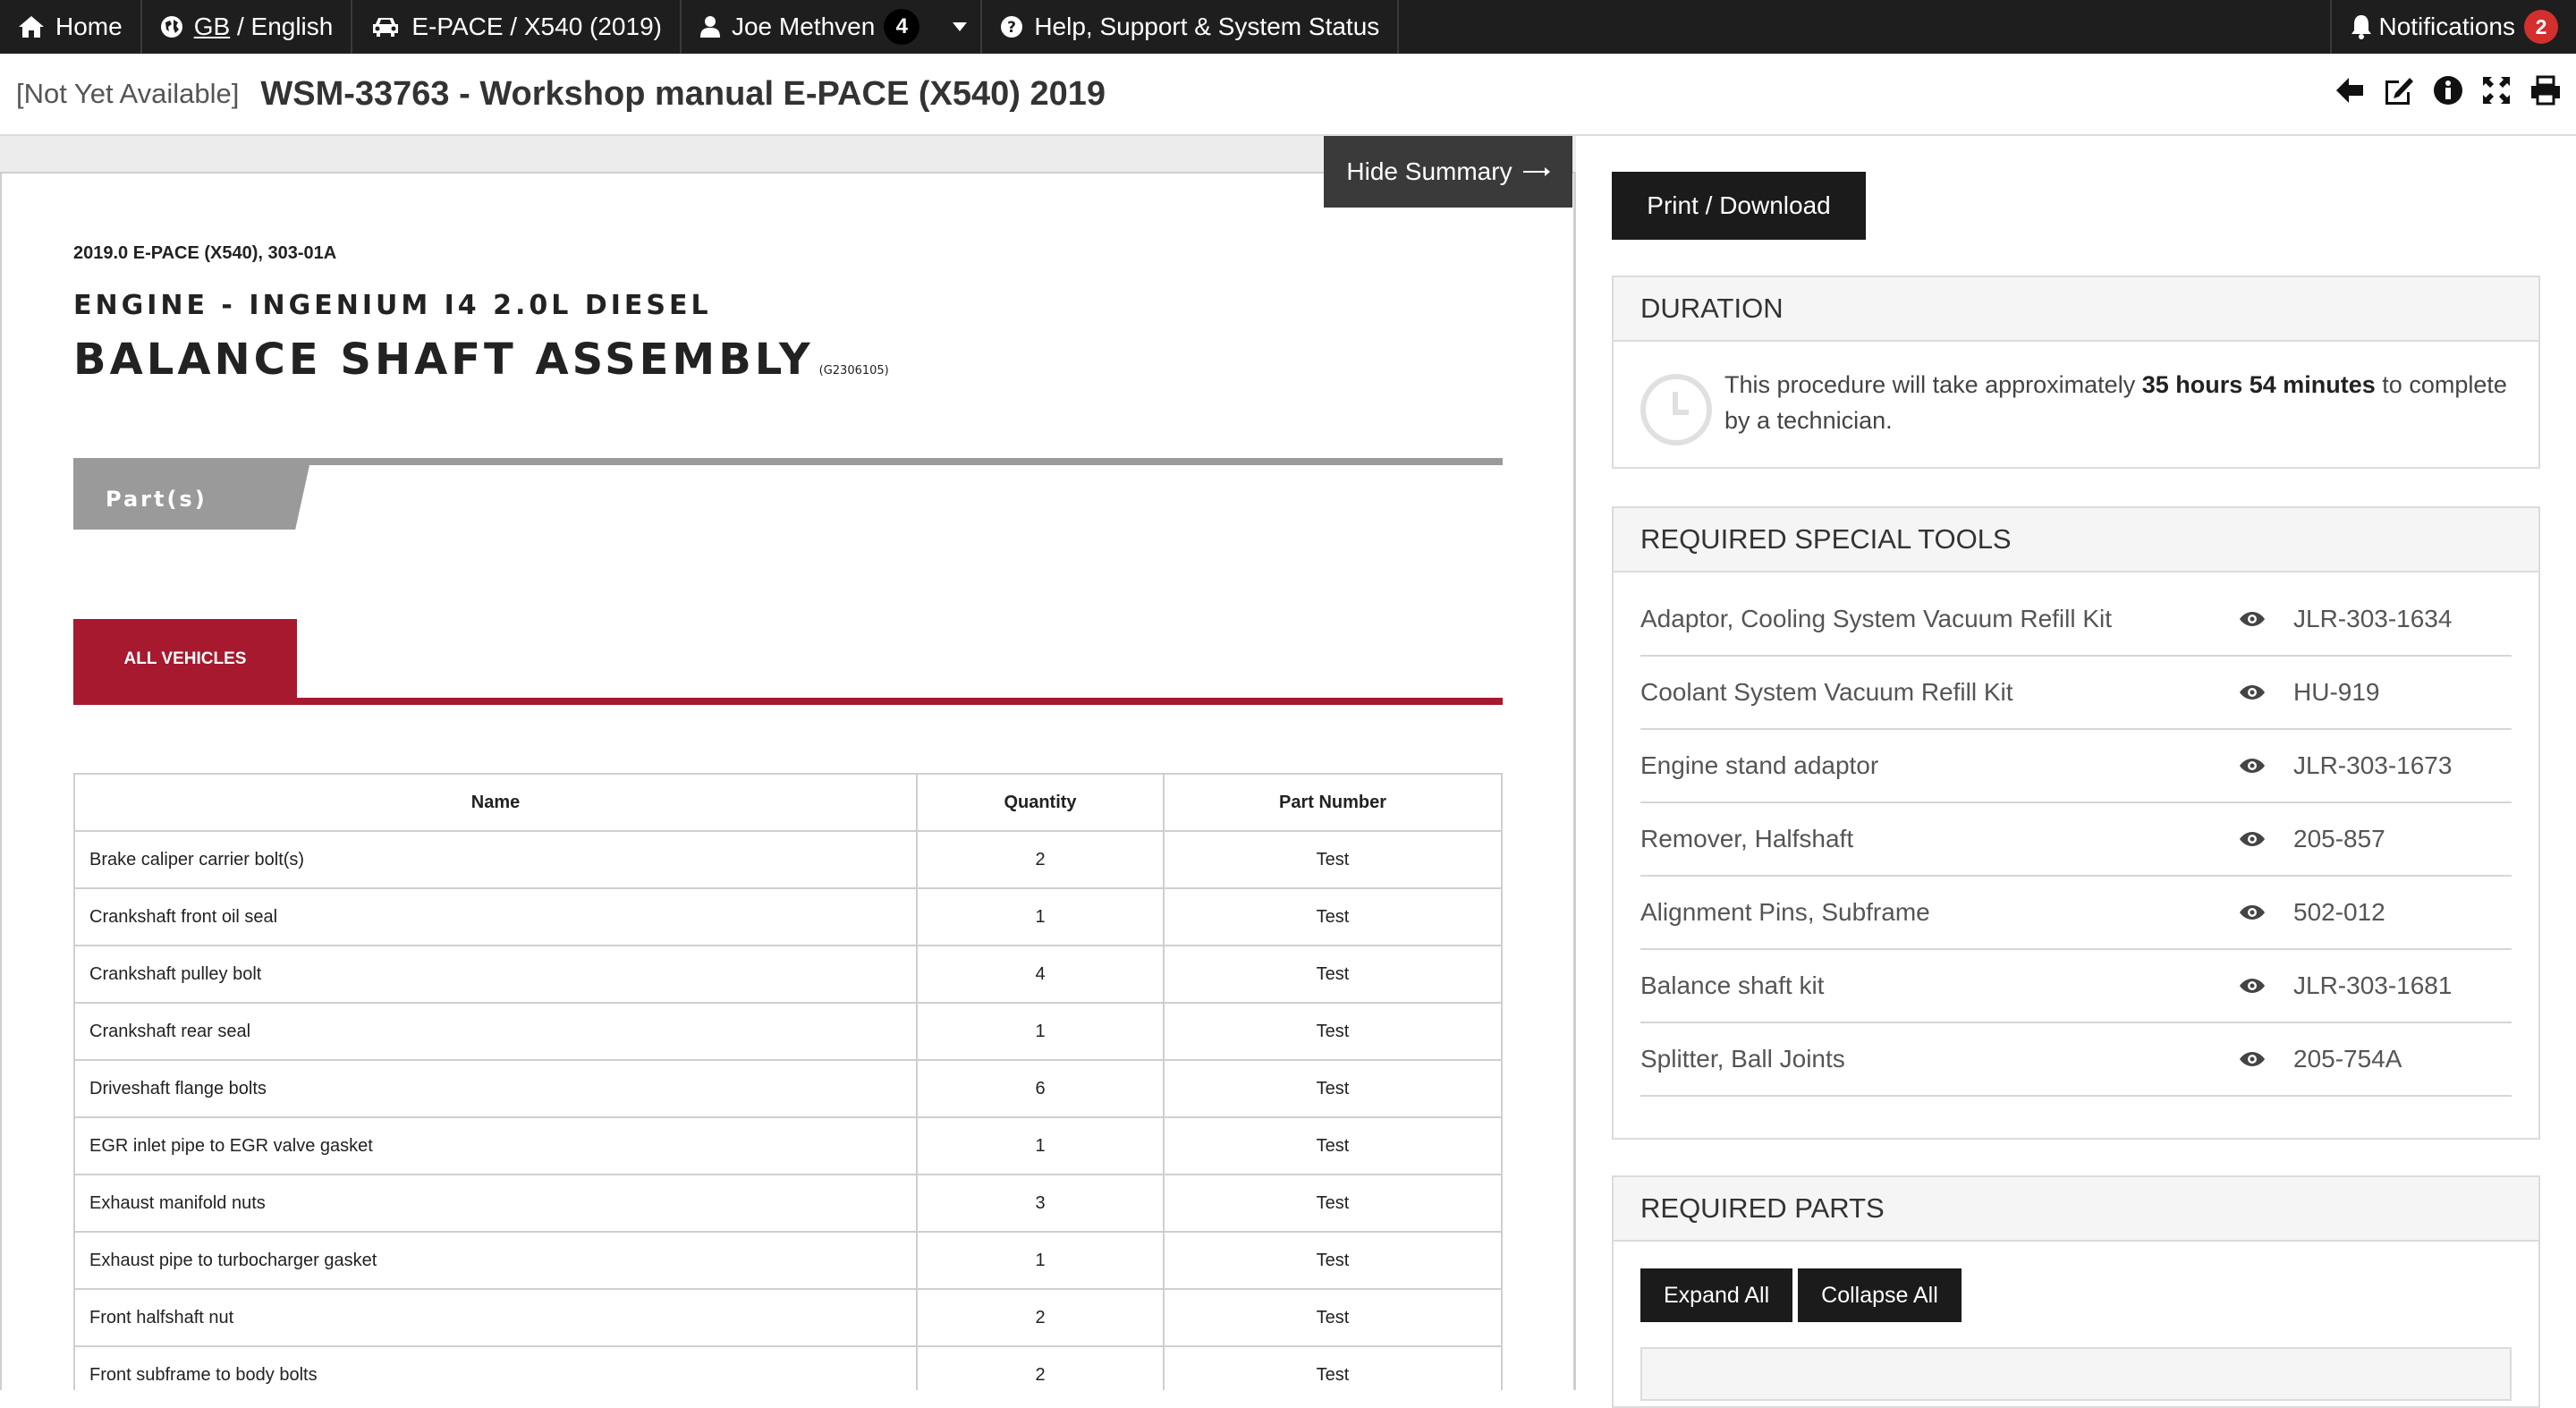 This screenshot has height=1408, width=2576. Describe the element at coordinates (386, 27) in the screenshot. I see `car-icon` at that location.